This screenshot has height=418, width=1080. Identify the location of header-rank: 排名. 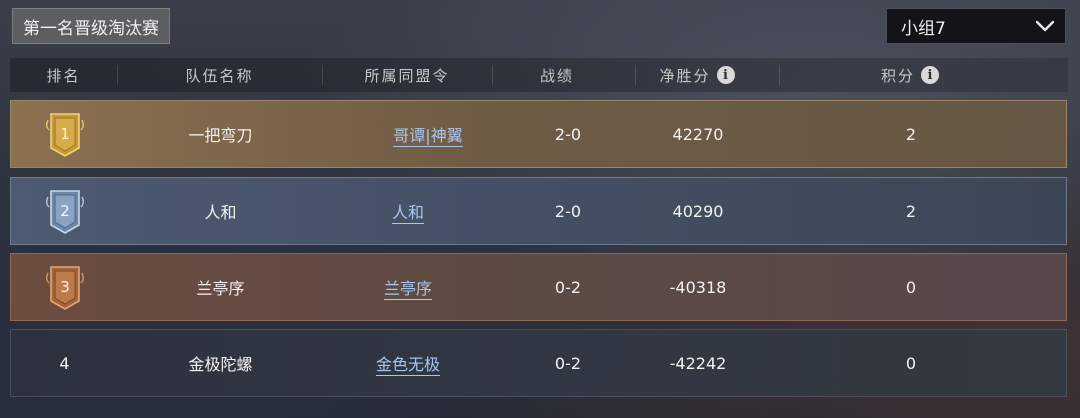
(63, 75).